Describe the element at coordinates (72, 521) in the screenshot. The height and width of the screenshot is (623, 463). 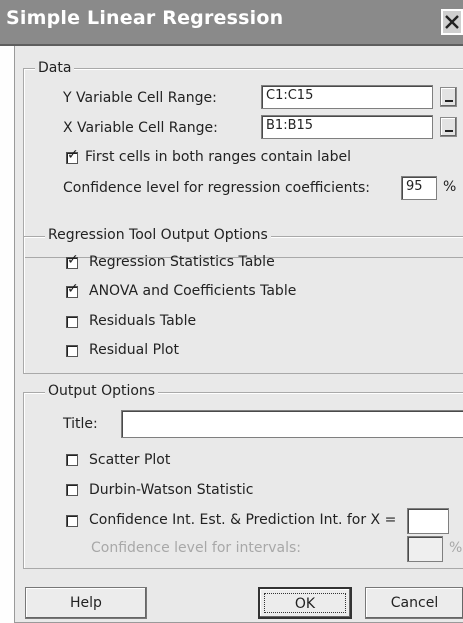
I see `confidence-prediction-checkbox` at that location.